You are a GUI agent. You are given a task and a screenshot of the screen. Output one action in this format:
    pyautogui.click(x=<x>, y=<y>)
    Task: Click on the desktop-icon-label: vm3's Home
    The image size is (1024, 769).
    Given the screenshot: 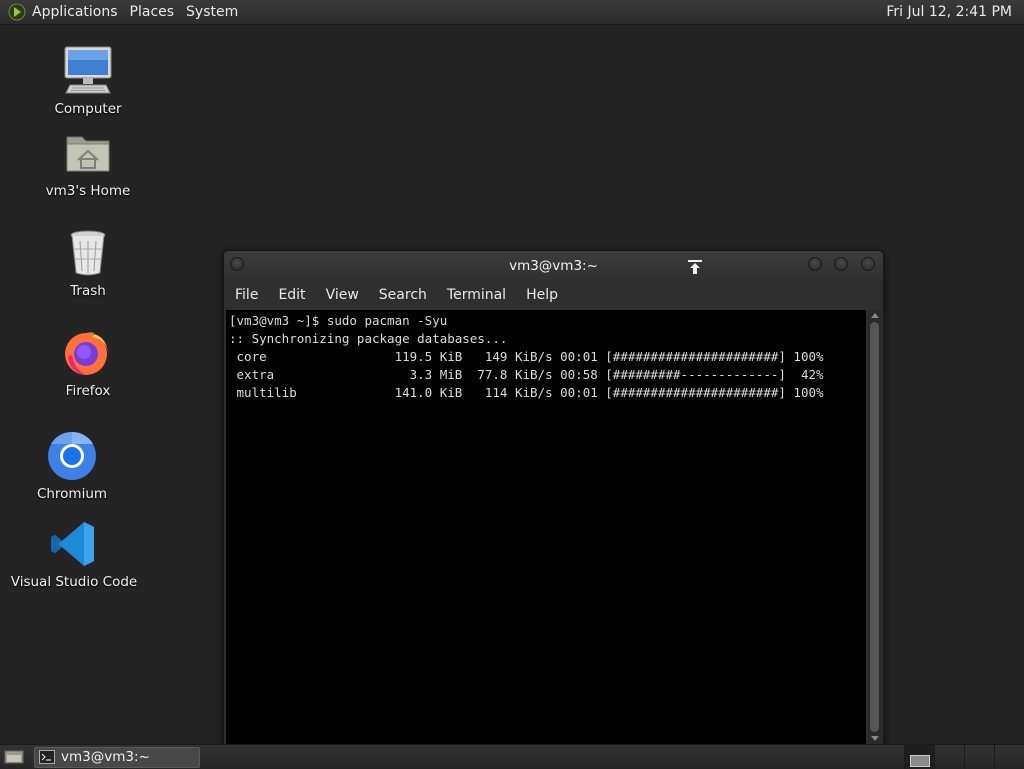 What is the action you would take?
    pyautogui.click(x=88, y=191)
    